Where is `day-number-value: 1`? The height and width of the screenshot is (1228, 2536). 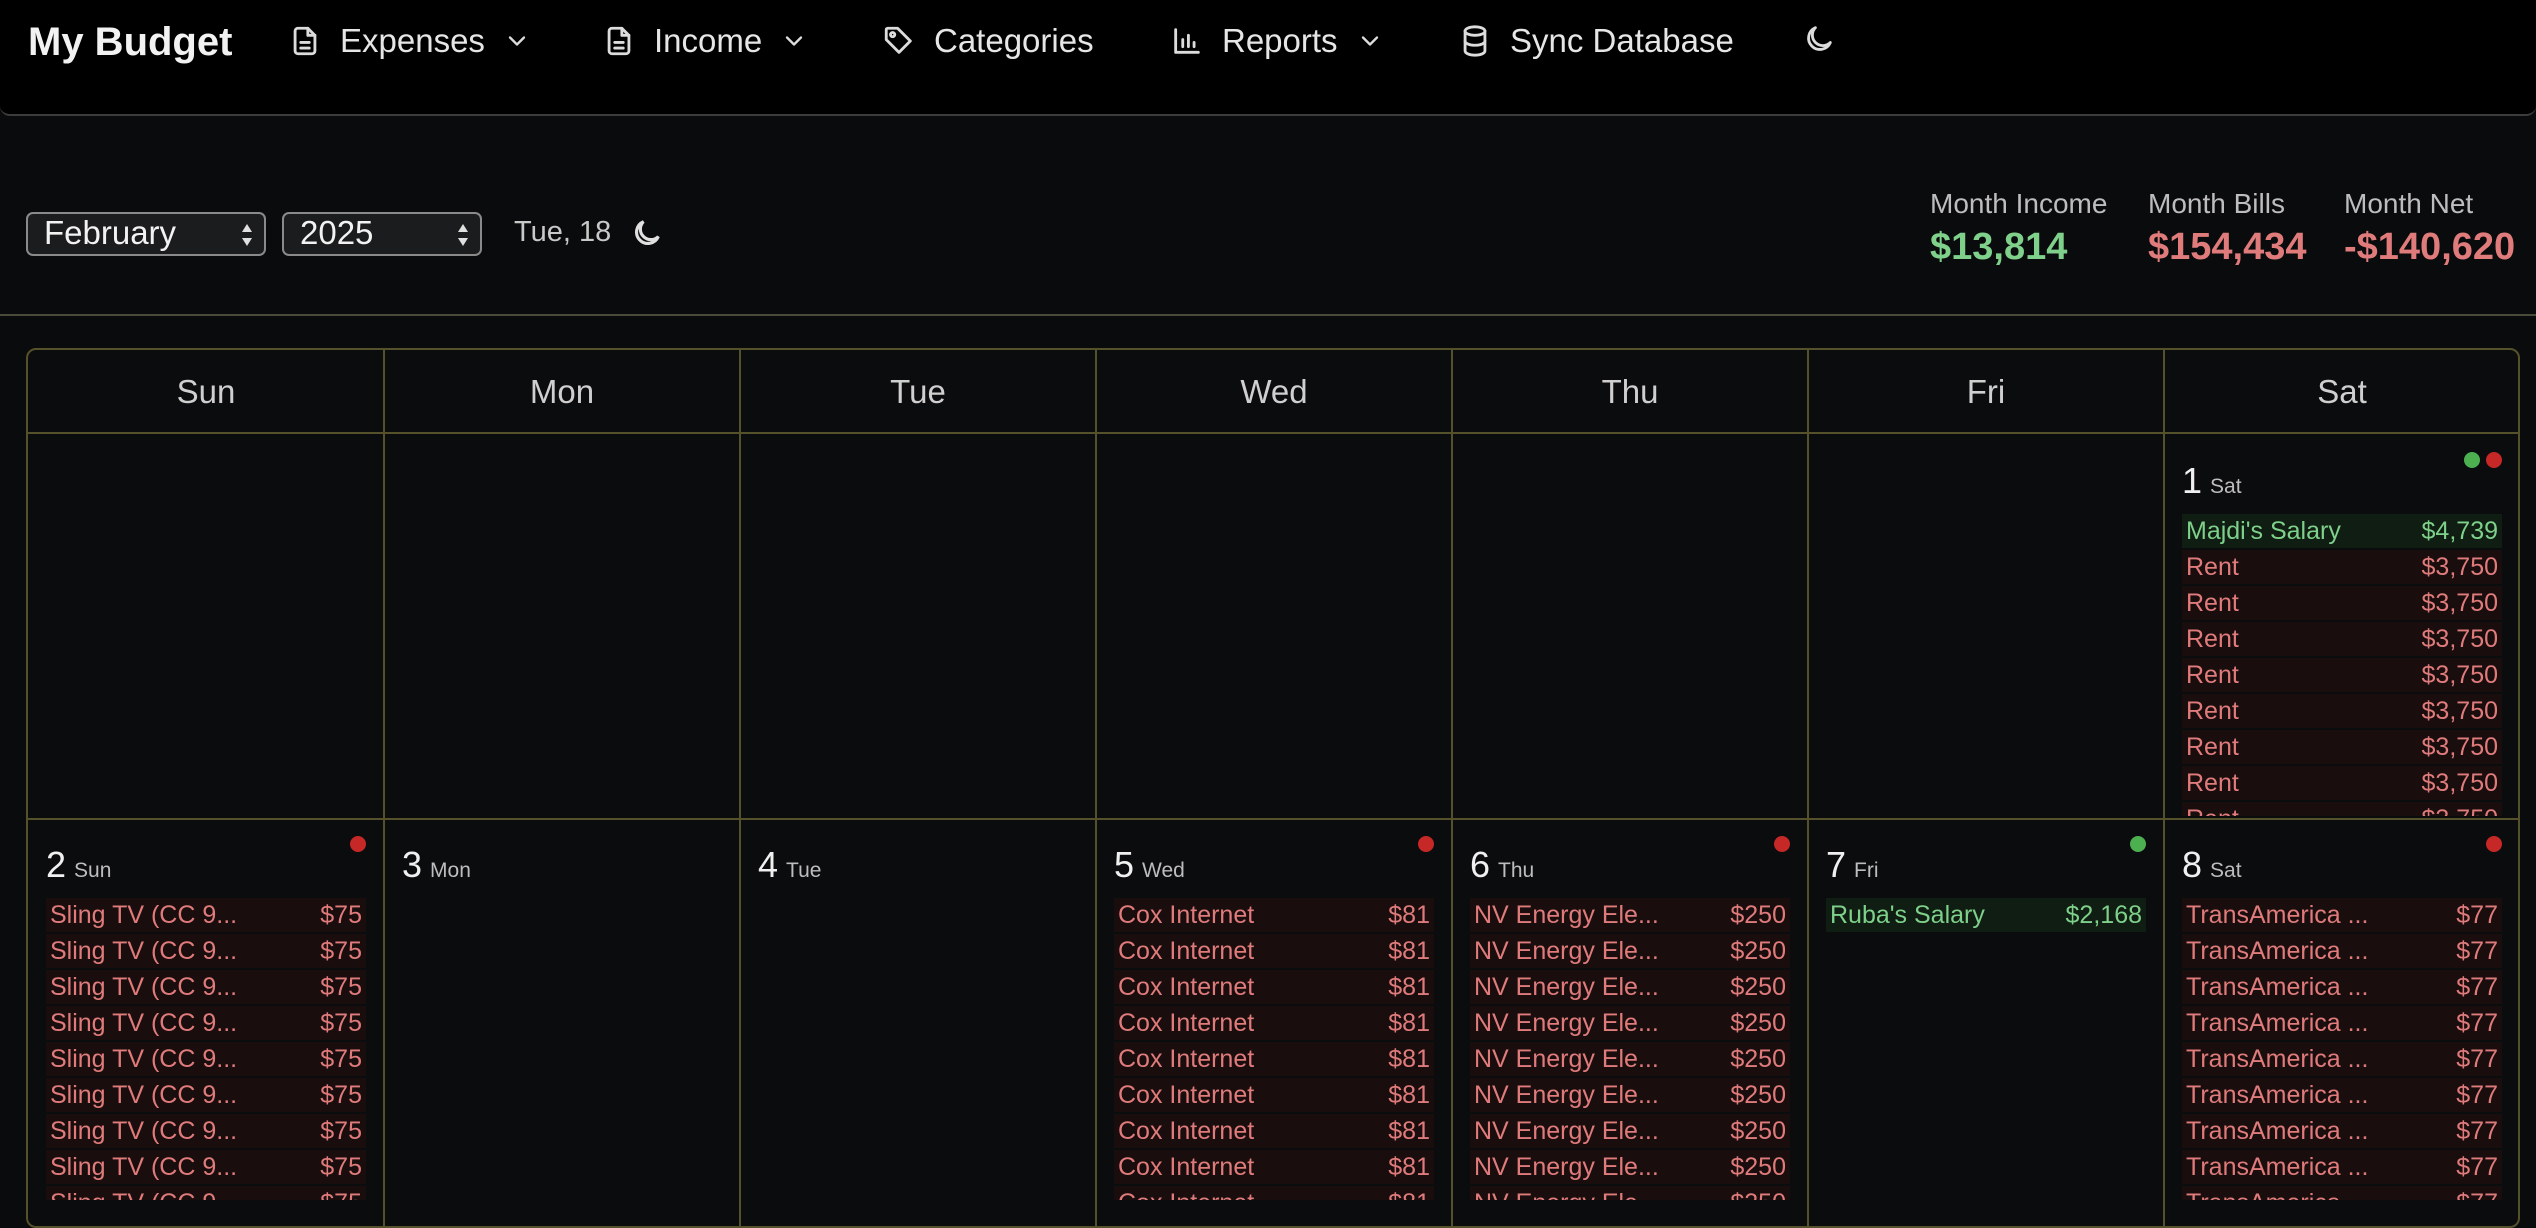
day-number-value: 1 is located at coordinates (2192, 480).